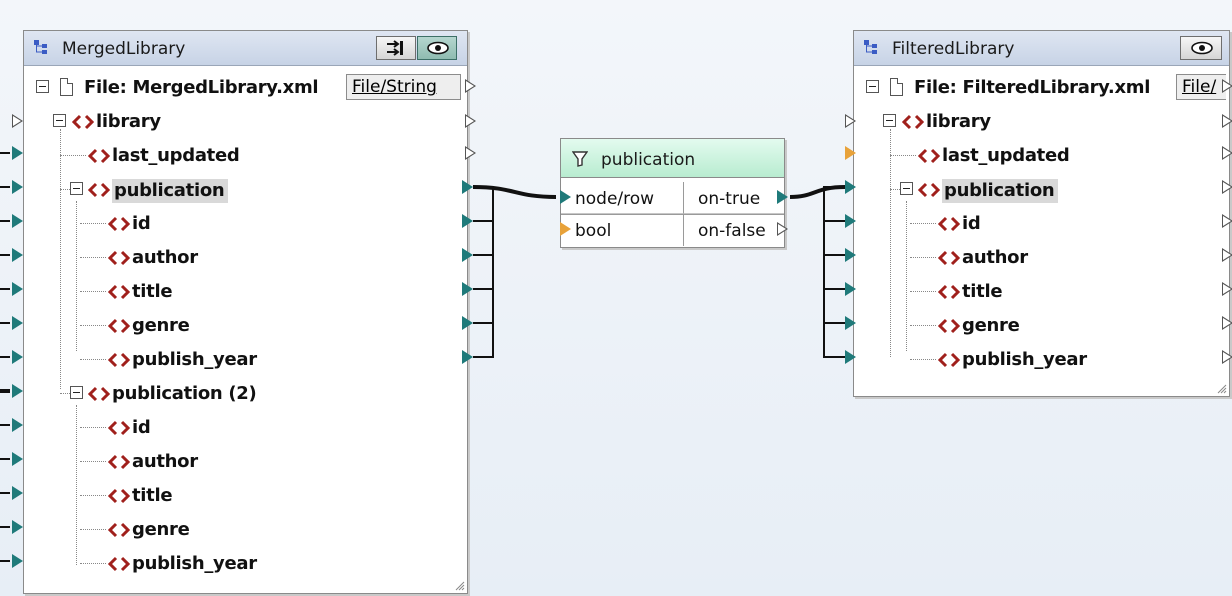 This screenshot has height=596, width=1232. I want to click on filter-input-bool: bool, so click(622, 230).